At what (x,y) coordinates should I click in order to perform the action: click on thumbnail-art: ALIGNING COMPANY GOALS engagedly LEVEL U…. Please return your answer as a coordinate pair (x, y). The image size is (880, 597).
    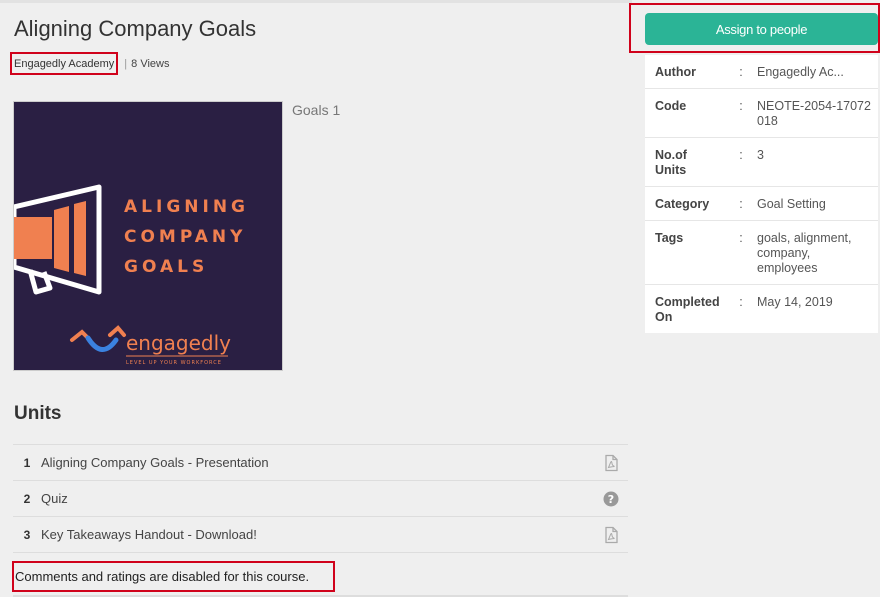
    Looking at the image, I should click on (148, 236).